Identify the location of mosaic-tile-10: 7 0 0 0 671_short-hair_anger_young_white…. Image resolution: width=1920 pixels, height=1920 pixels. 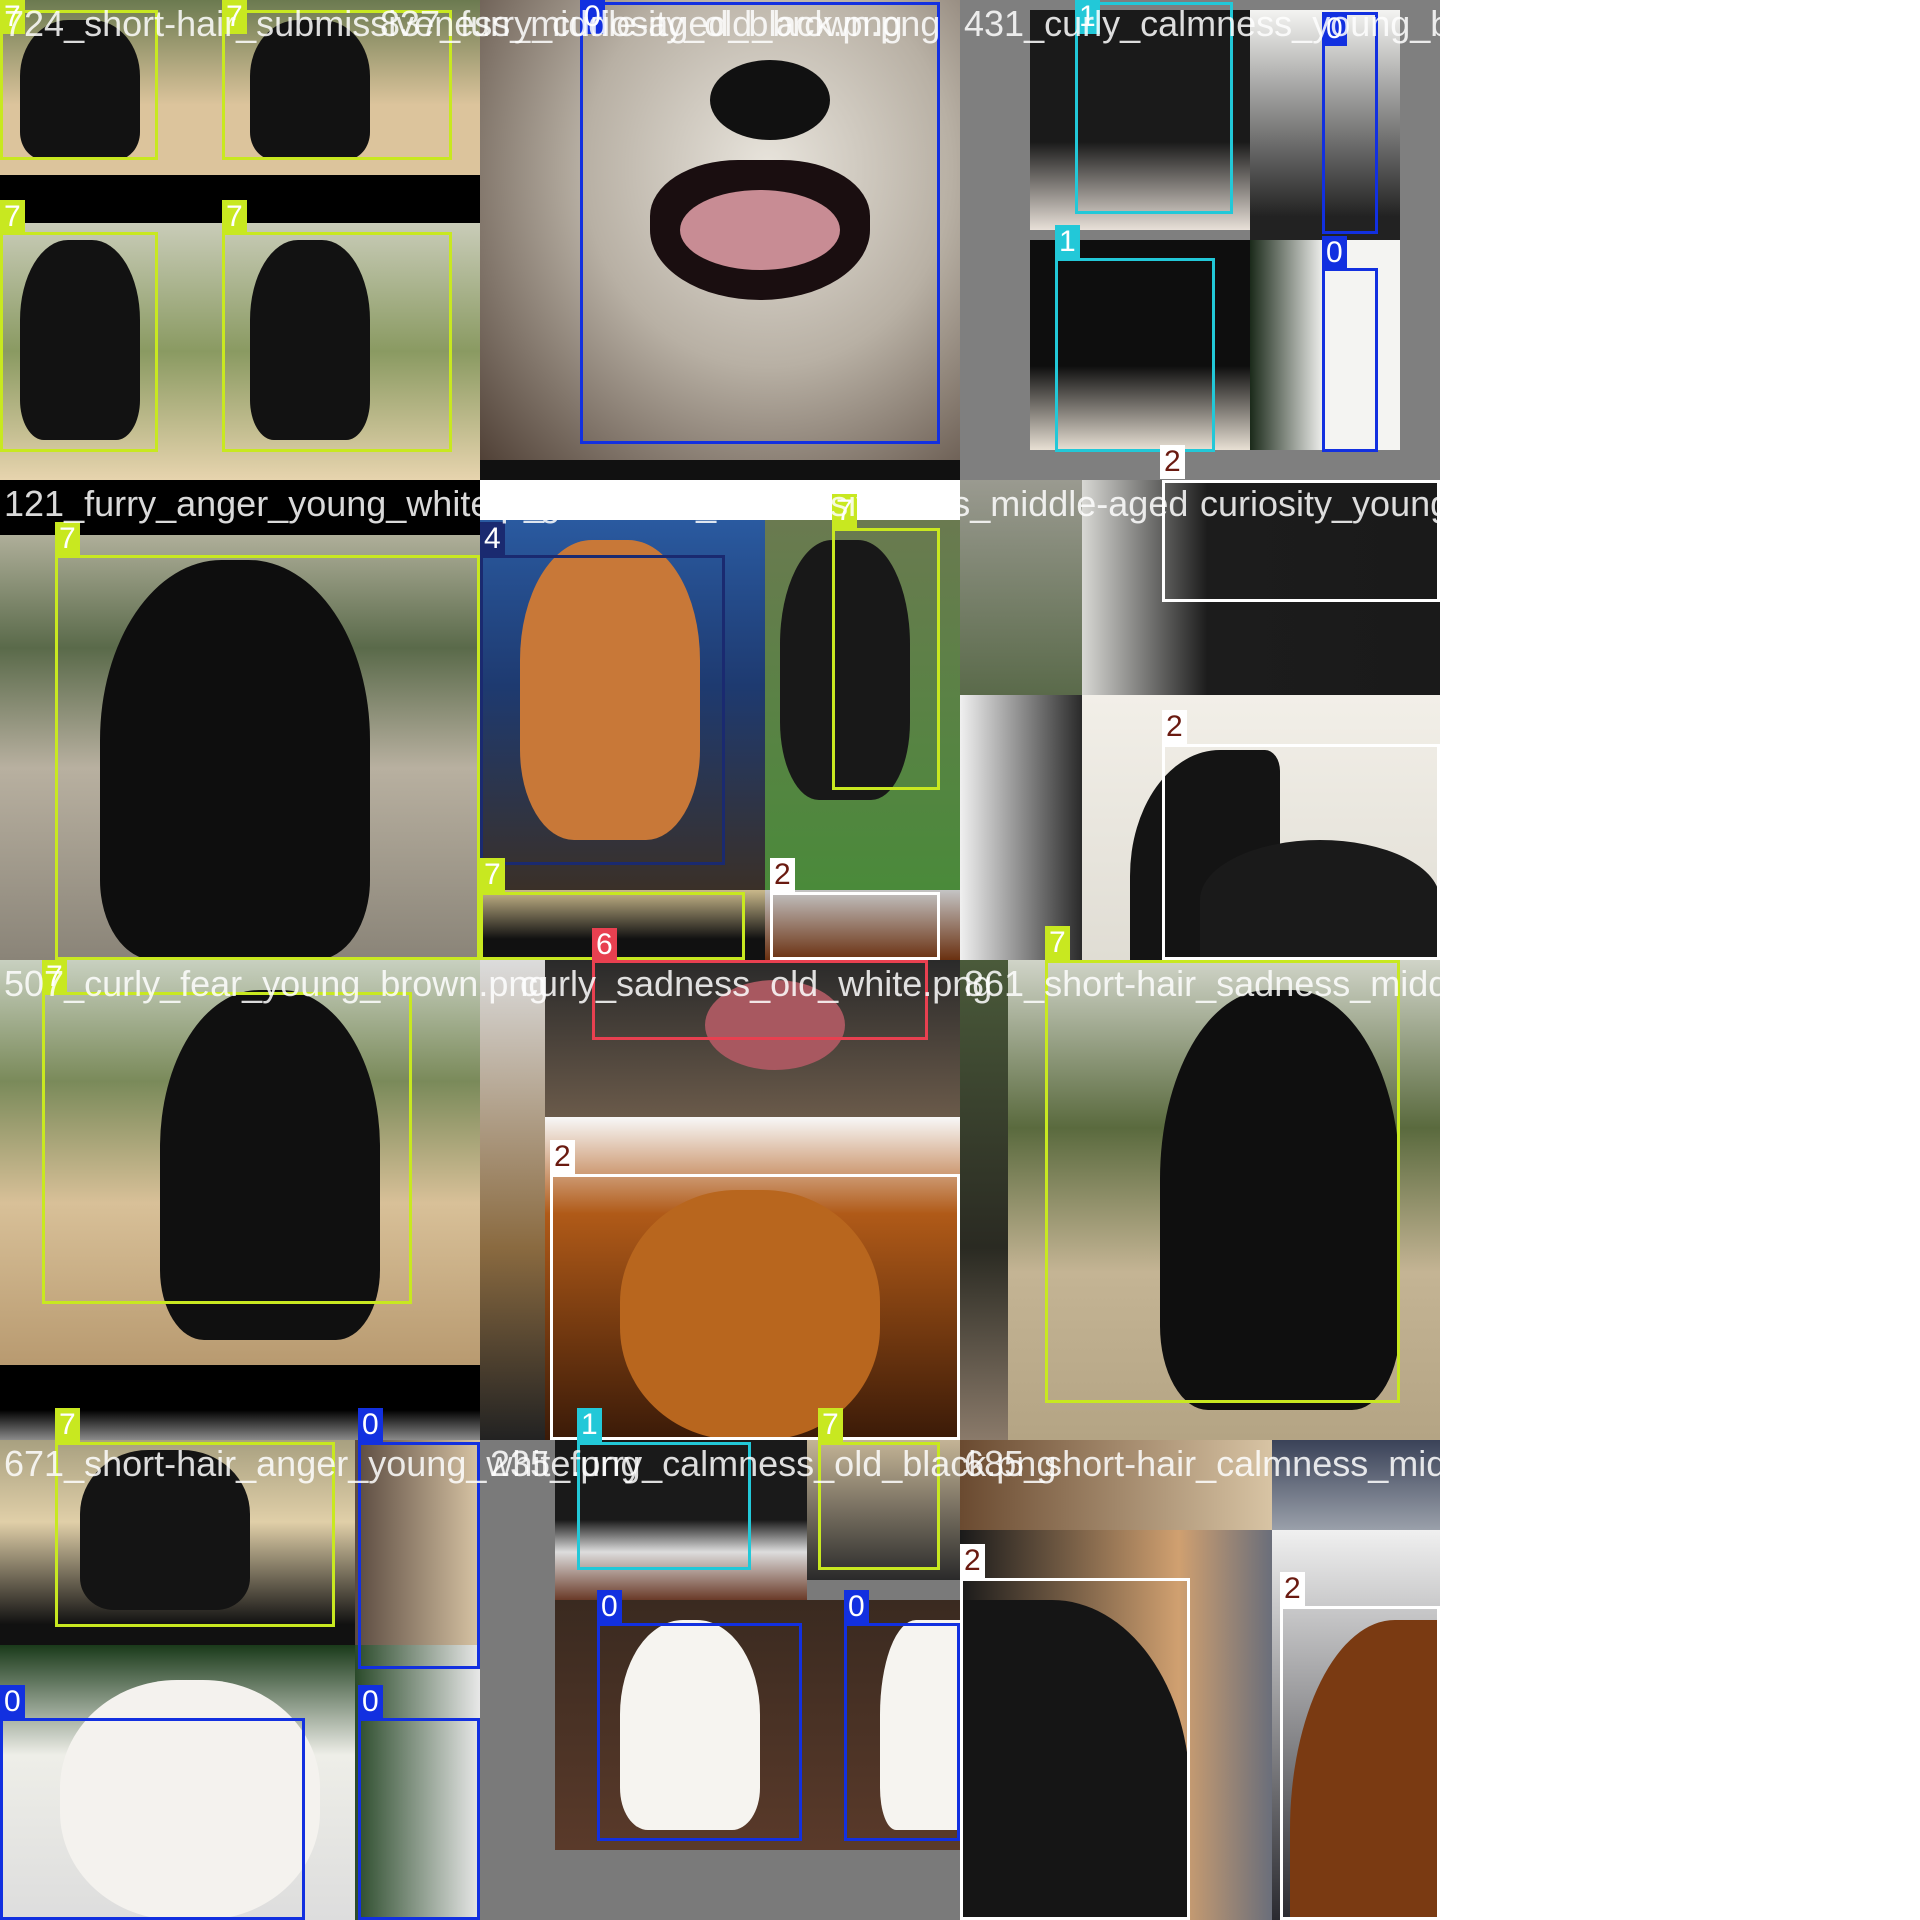
(320, 1664).